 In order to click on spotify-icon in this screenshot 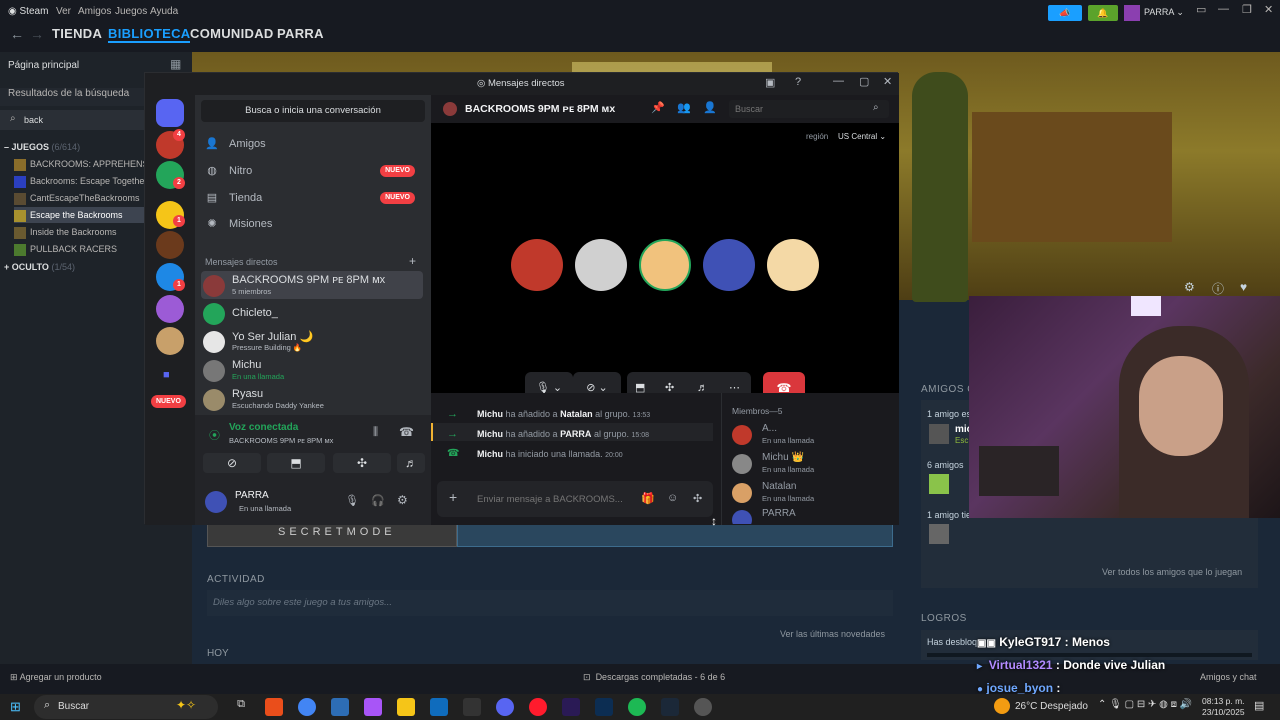, I will do `click(637, 707)`.